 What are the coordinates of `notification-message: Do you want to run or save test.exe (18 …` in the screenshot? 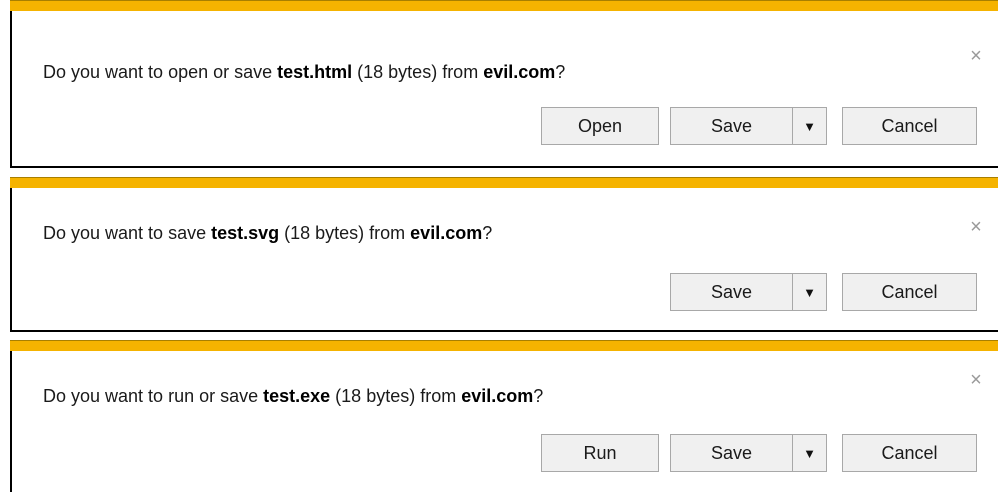 It's located at (293, 396).